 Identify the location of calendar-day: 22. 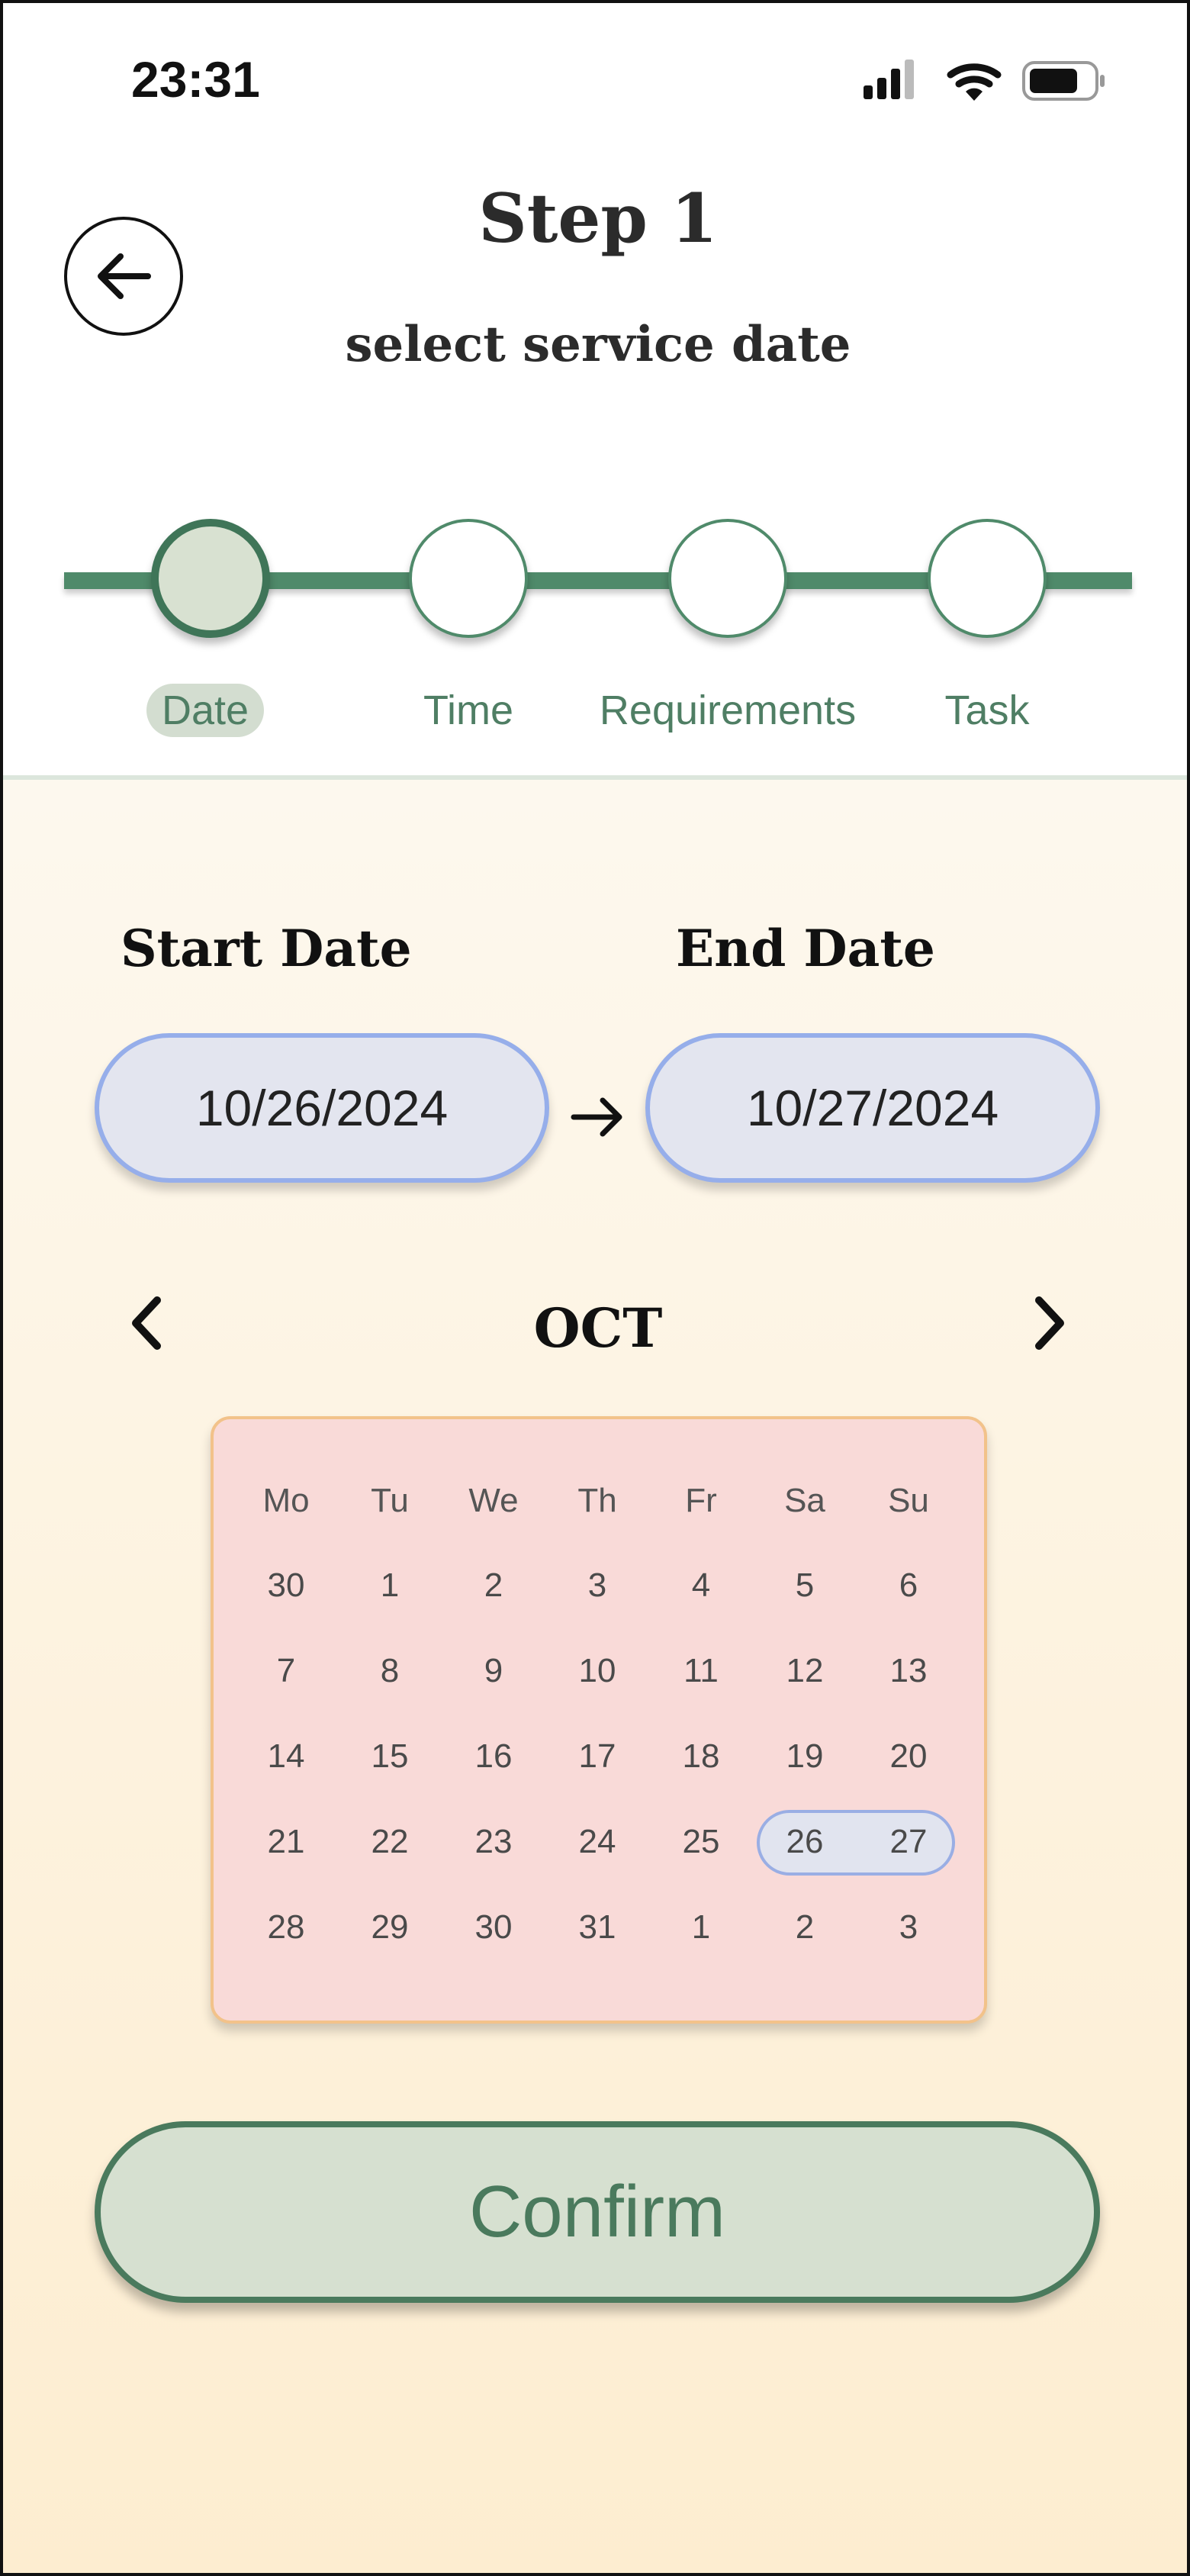
(390, 1841).